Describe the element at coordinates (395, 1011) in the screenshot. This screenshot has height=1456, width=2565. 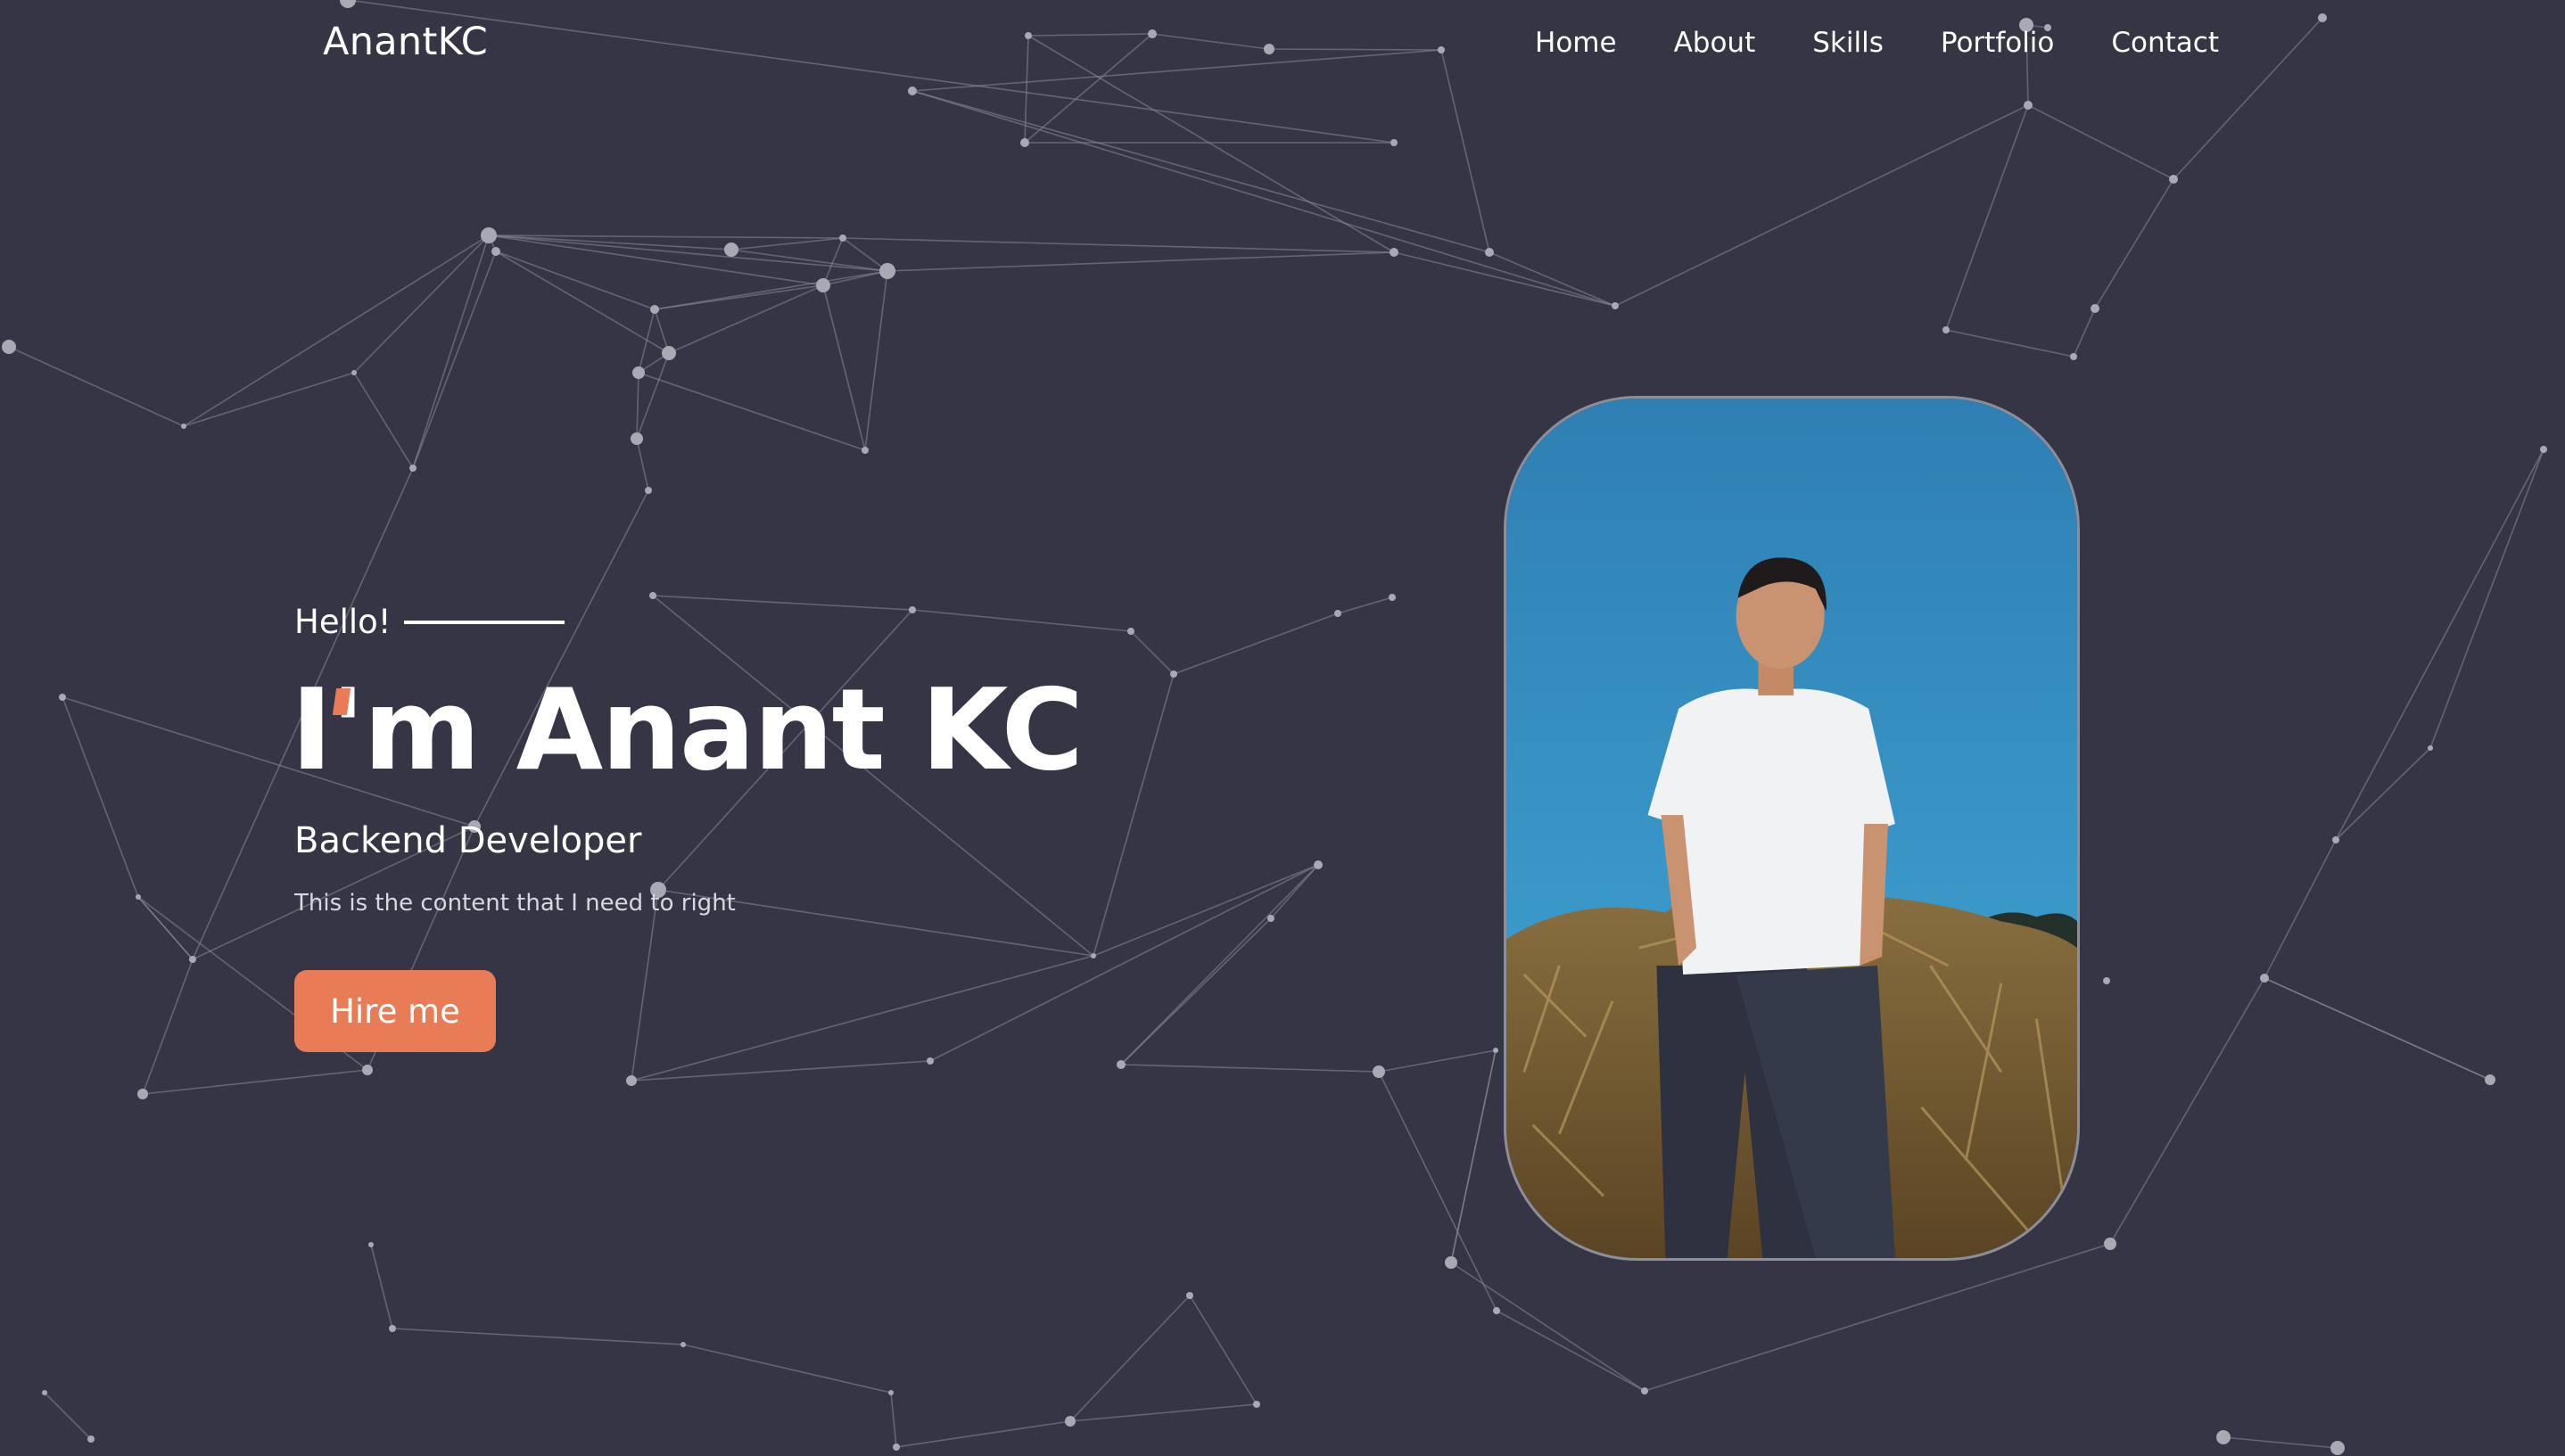
I see `hire-me-button: Hire me` at that location.